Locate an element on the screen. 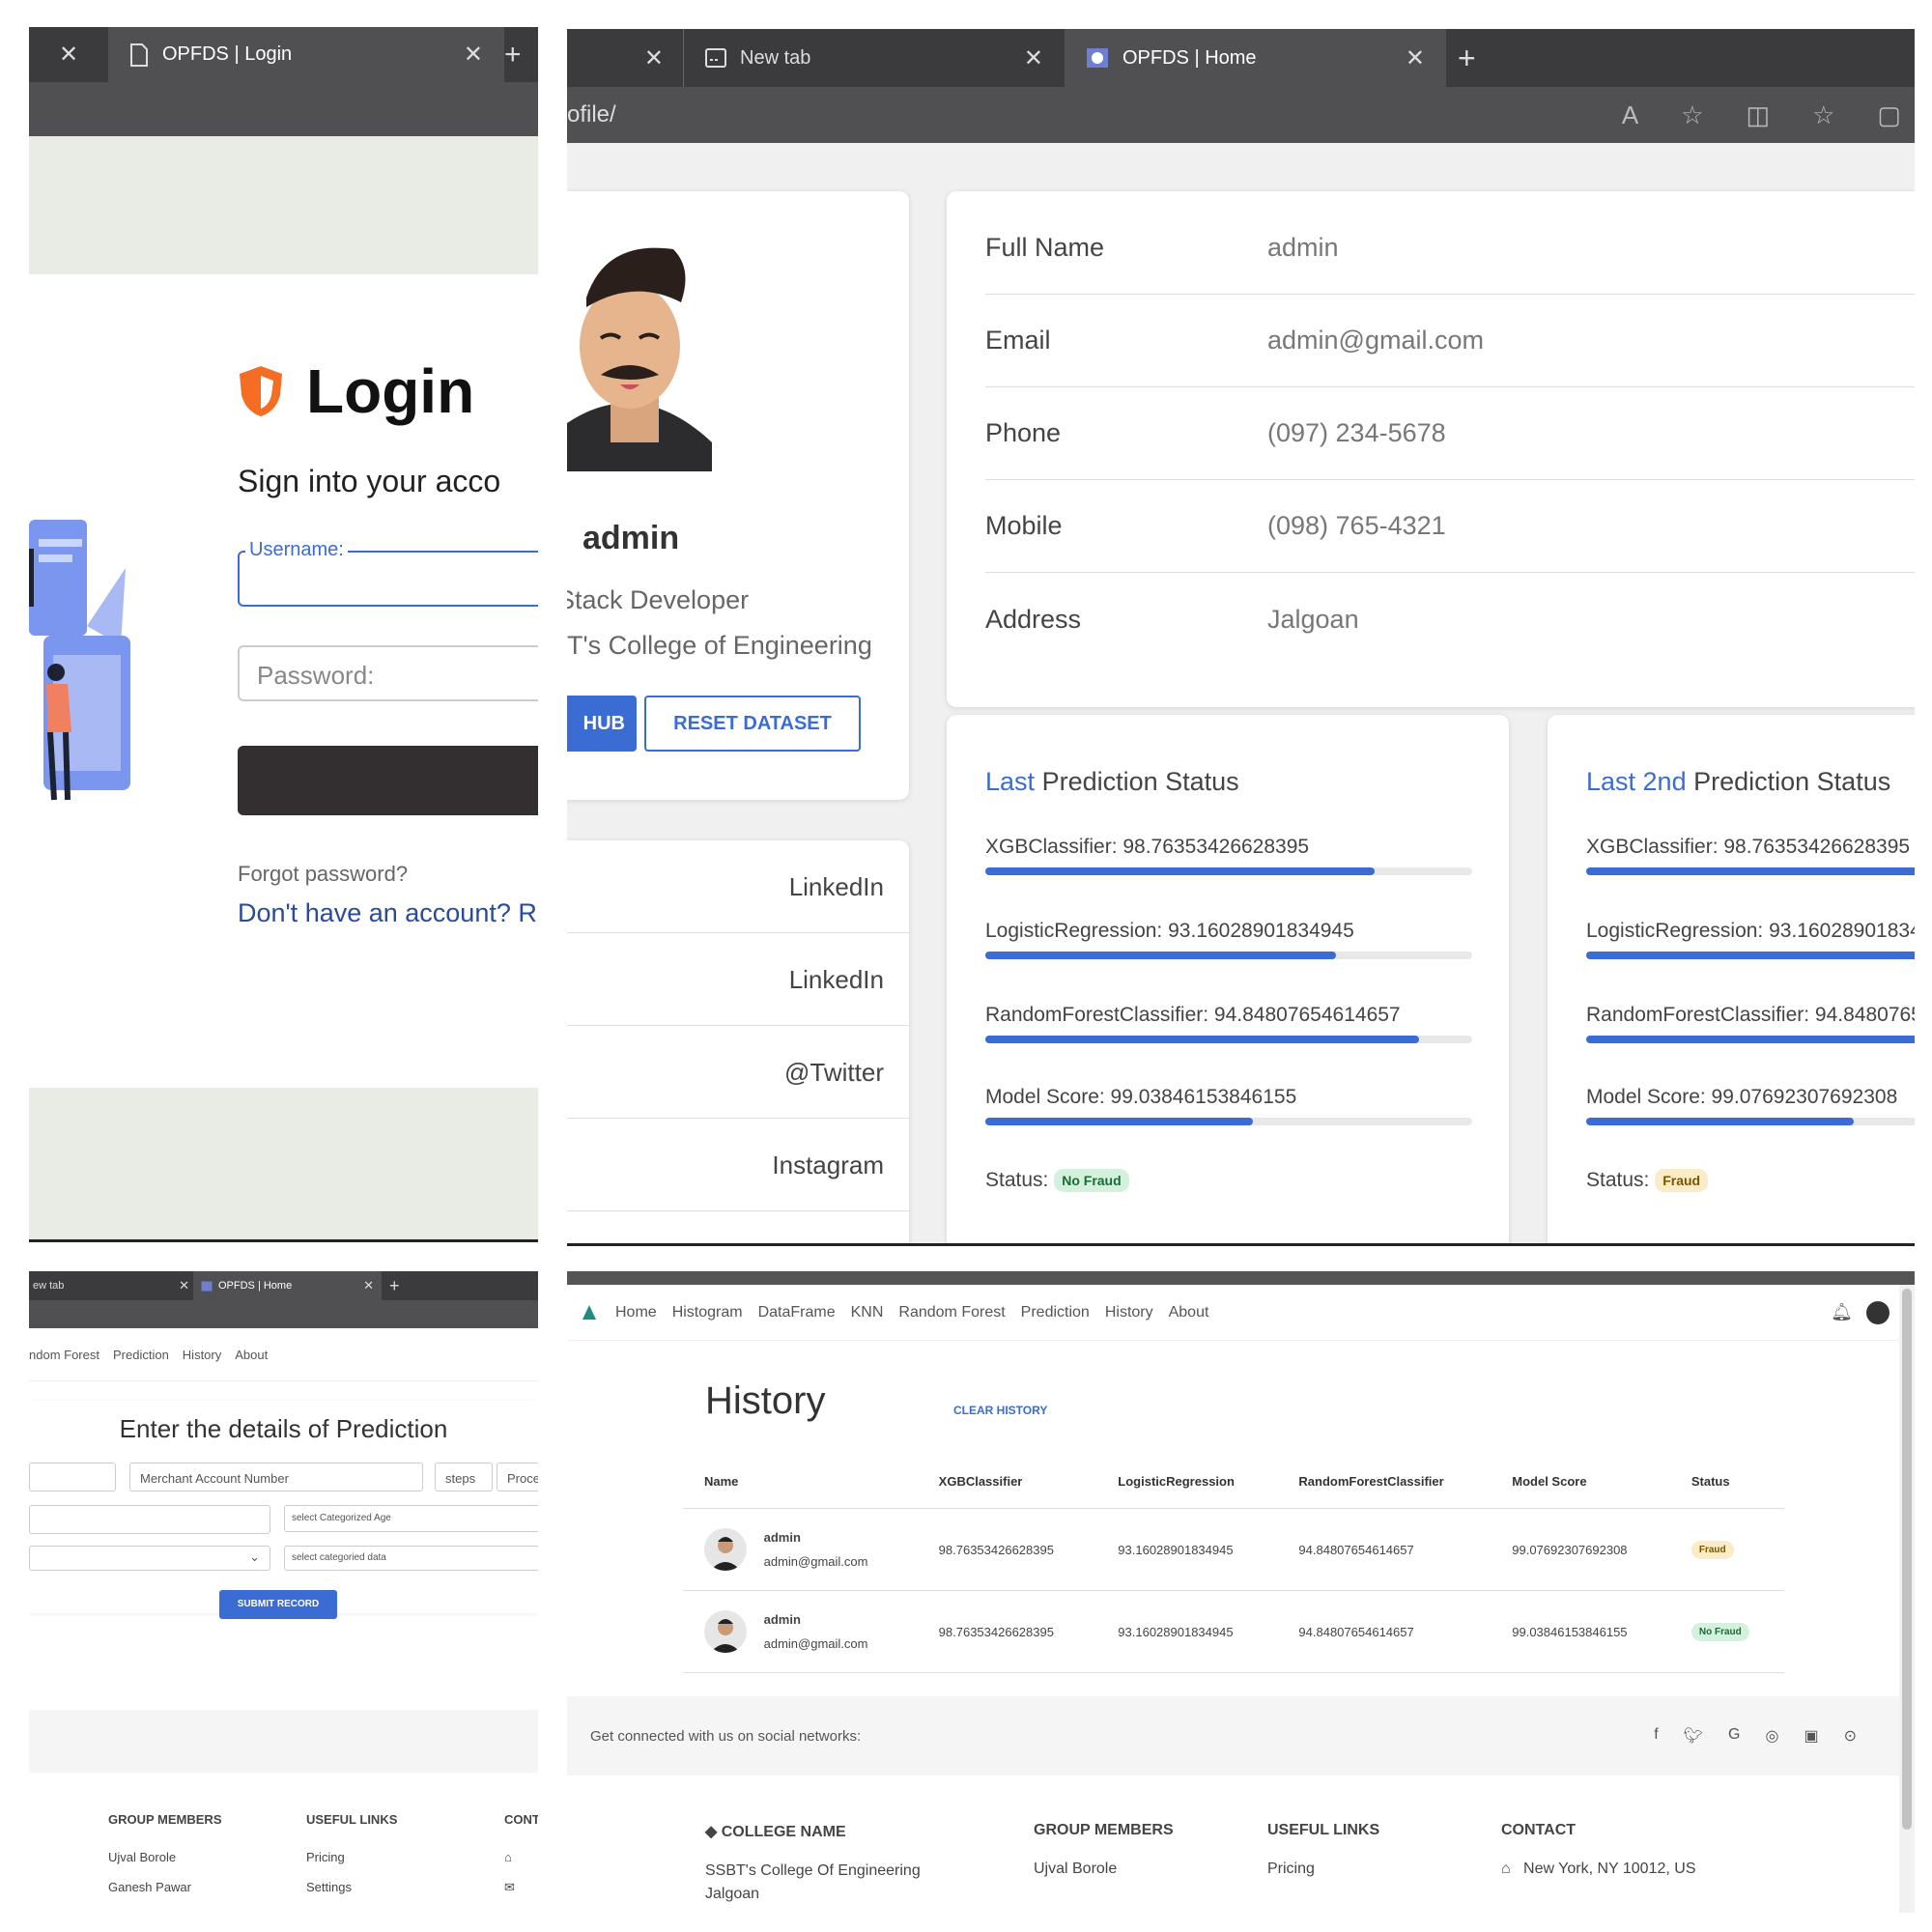 The width and height of the screenshot is (1932, 1932). navbar: ndom Forest Prediction History About is located at coordinates (283, 1354).